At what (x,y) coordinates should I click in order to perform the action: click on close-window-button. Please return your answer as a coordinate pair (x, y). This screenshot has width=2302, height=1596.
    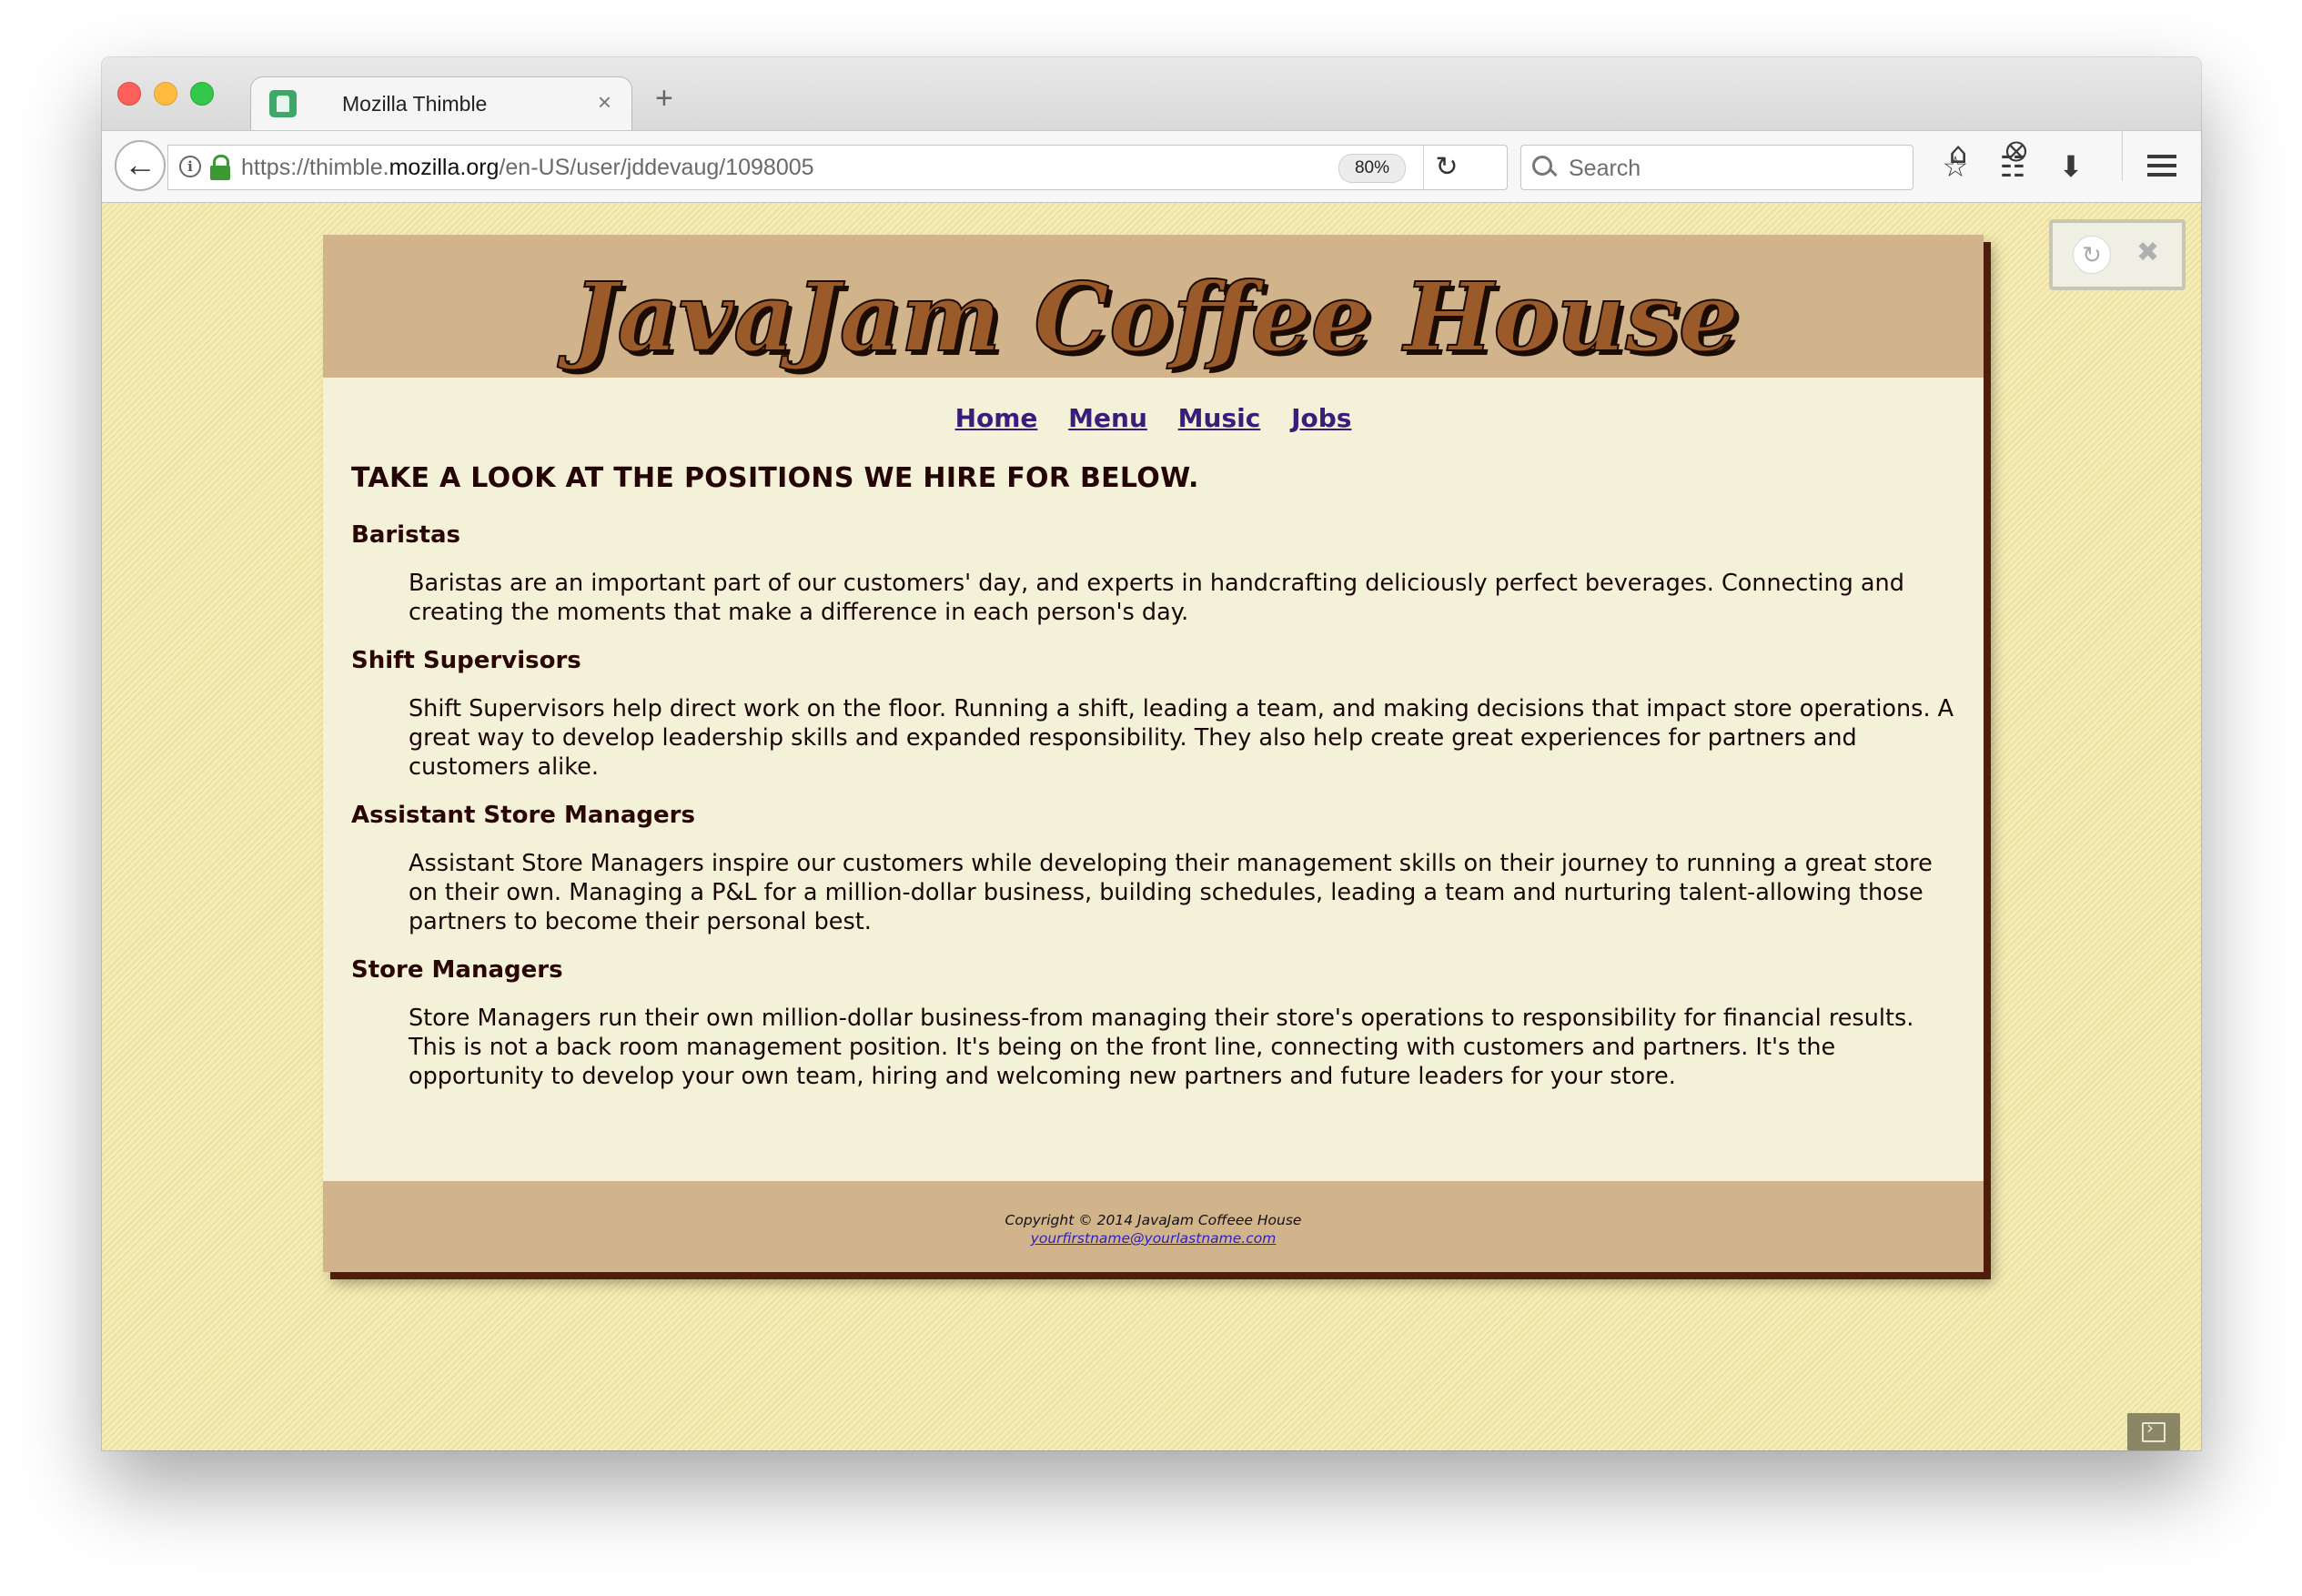
    Looking at the image, I should click on (129, 94).